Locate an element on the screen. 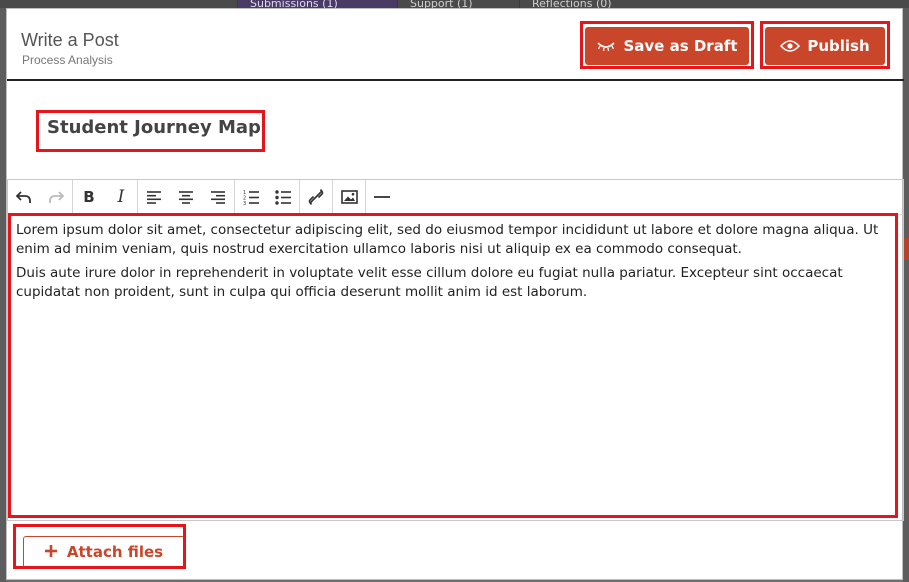 The image size is (909, 582). background-tab-reflections: Reflections (0) is located at coordinates (594, 4).